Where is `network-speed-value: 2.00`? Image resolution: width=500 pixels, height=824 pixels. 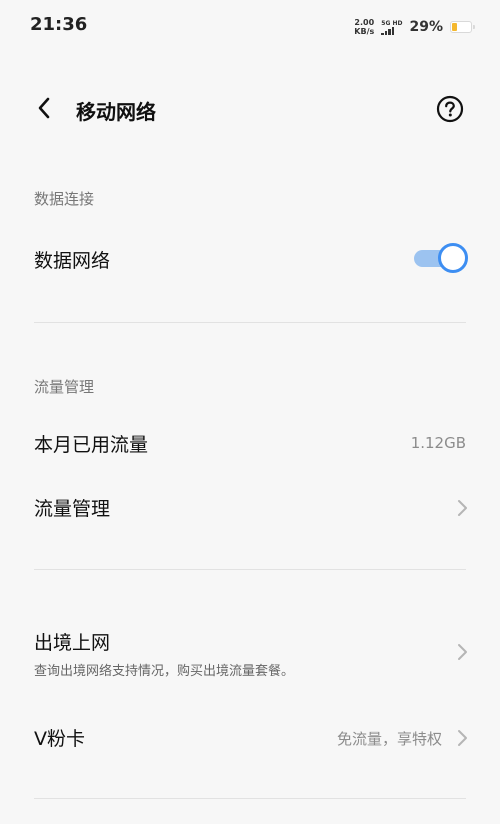
network-speed-value: 2.00 is located at coordinates (364, 22).